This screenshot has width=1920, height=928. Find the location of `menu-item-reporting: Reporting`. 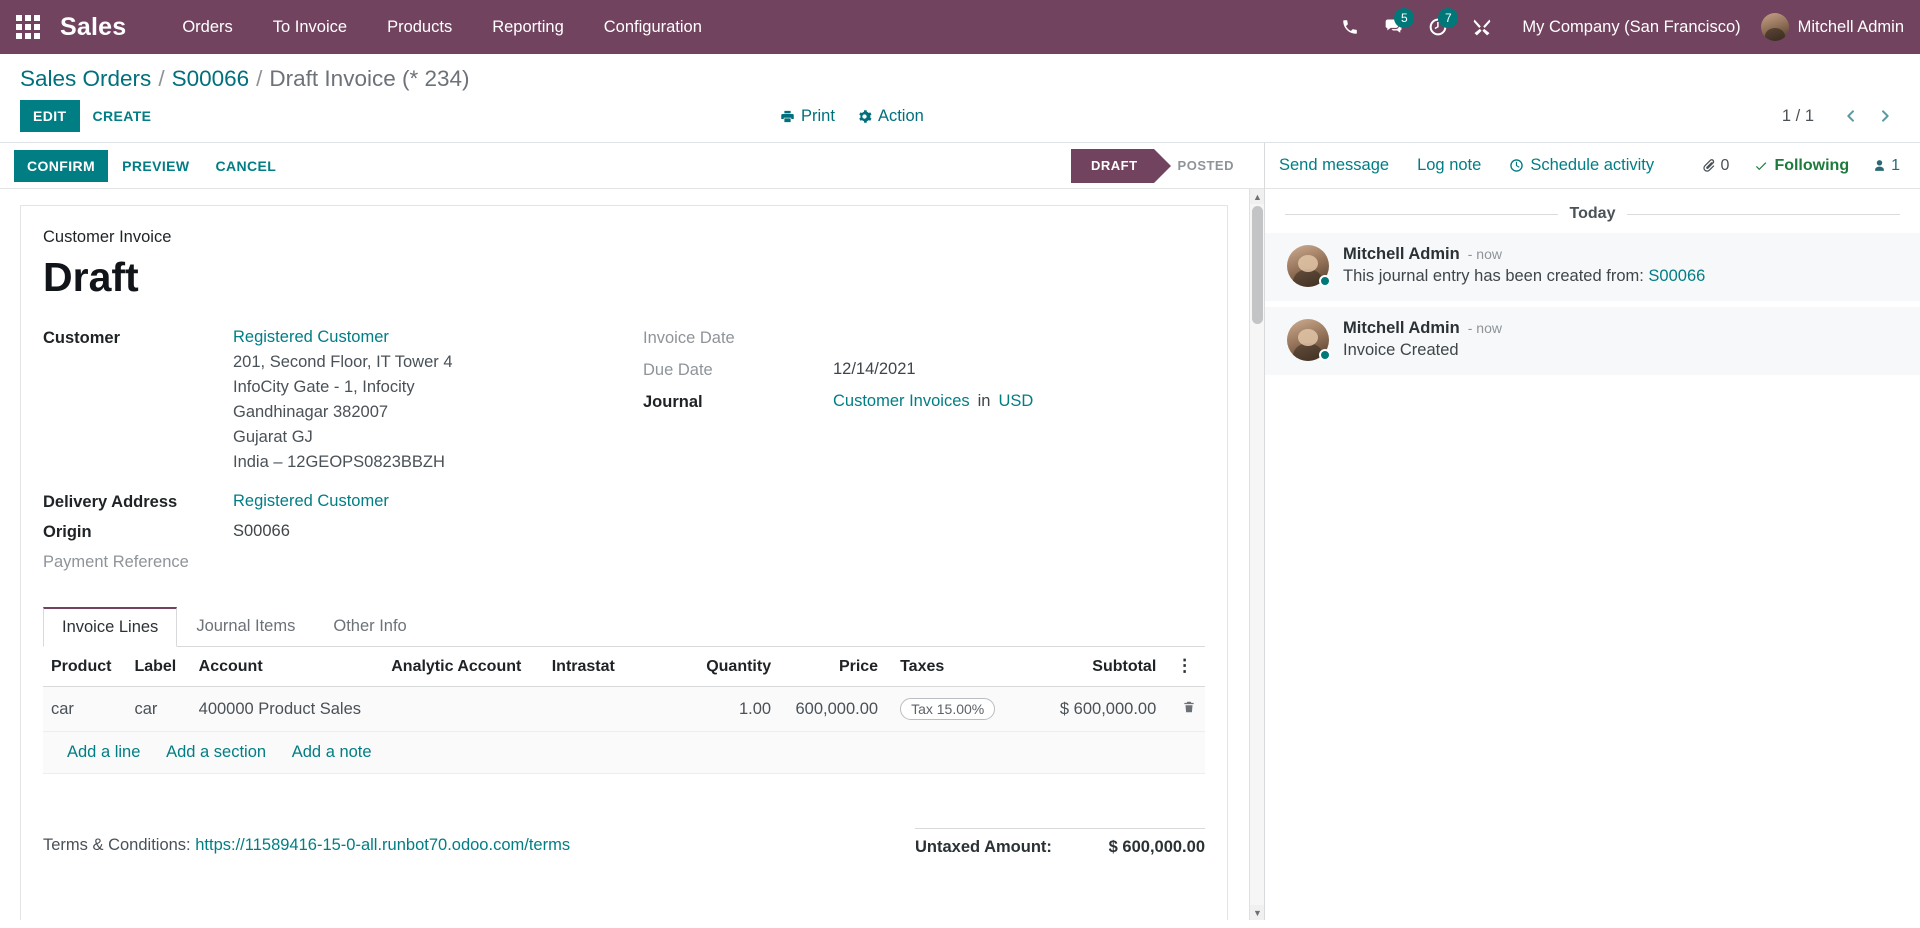

menu-item-reporting: Reporting is located at coordinates (528, 27).